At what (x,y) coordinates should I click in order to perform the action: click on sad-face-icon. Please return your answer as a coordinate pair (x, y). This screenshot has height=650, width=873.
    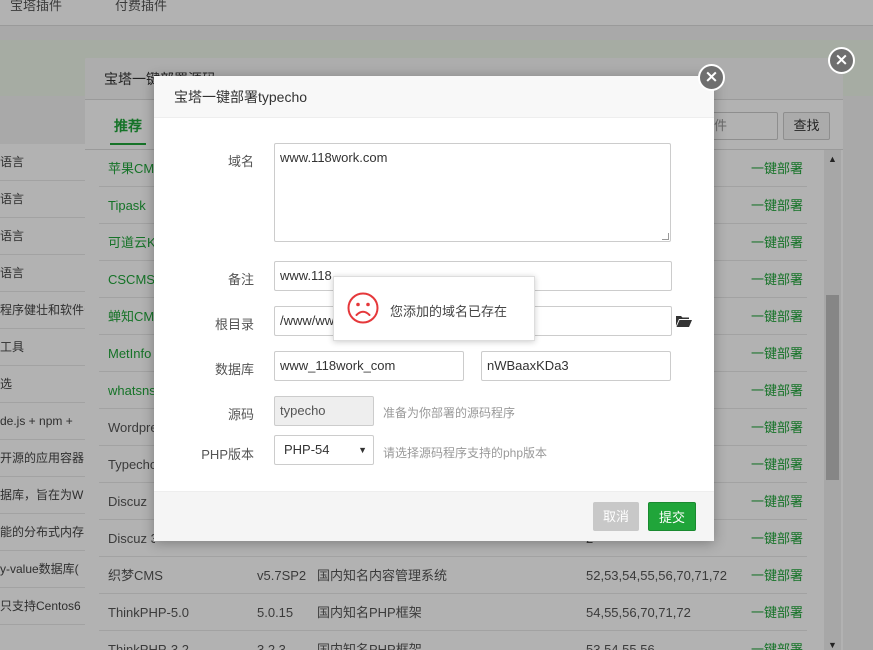
    Looking at the image, I should click on (363, 308).